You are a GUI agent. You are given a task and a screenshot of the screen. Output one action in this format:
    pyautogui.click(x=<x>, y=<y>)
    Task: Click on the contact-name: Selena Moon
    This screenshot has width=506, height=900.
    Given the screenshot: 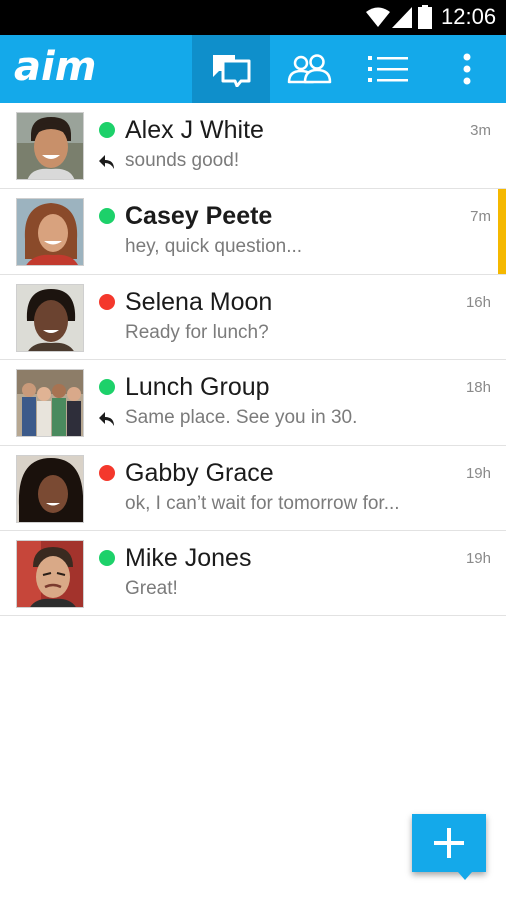 What is the action you would take?
    pyautogui.click(x=199, y=302)
    